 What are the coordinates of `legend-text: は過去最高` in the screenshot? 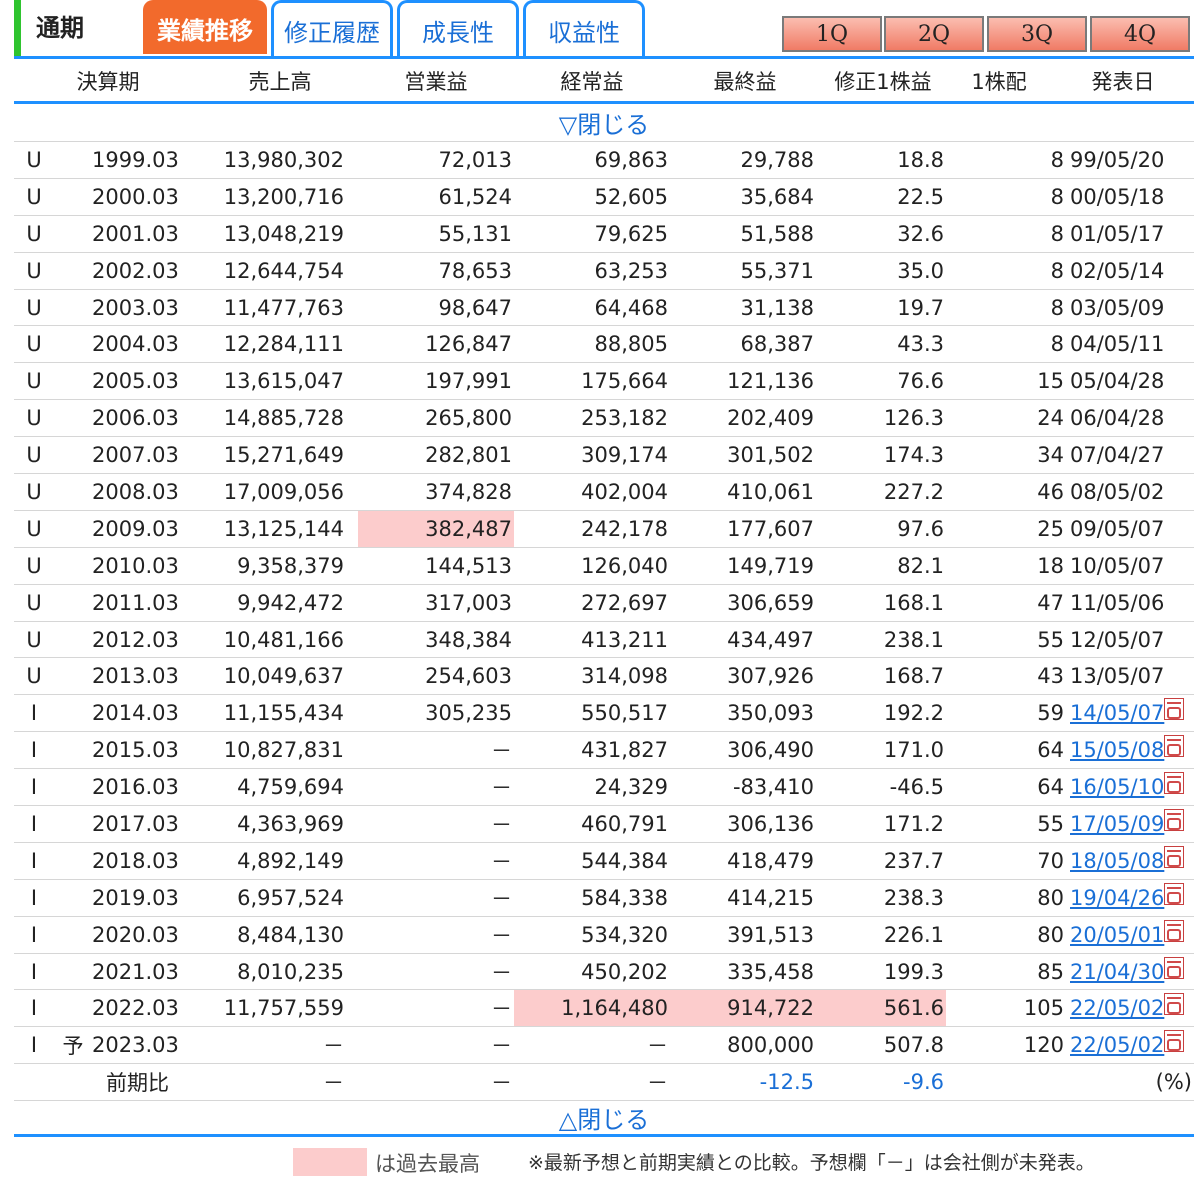 It's located at (427, 1164).